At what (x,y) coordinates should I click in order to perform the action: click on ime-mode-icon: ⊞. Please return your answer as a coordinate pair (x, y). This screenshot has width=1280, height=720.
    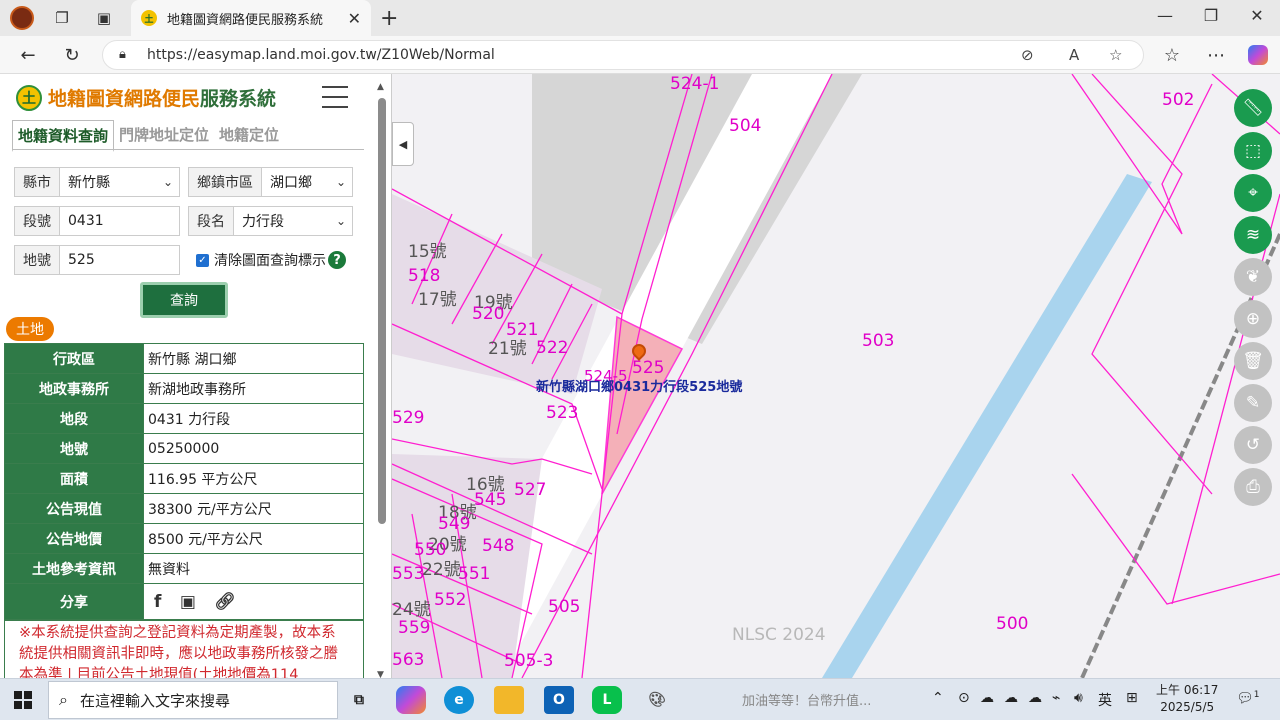
    Looking at the image, I should click on (1132, 698).